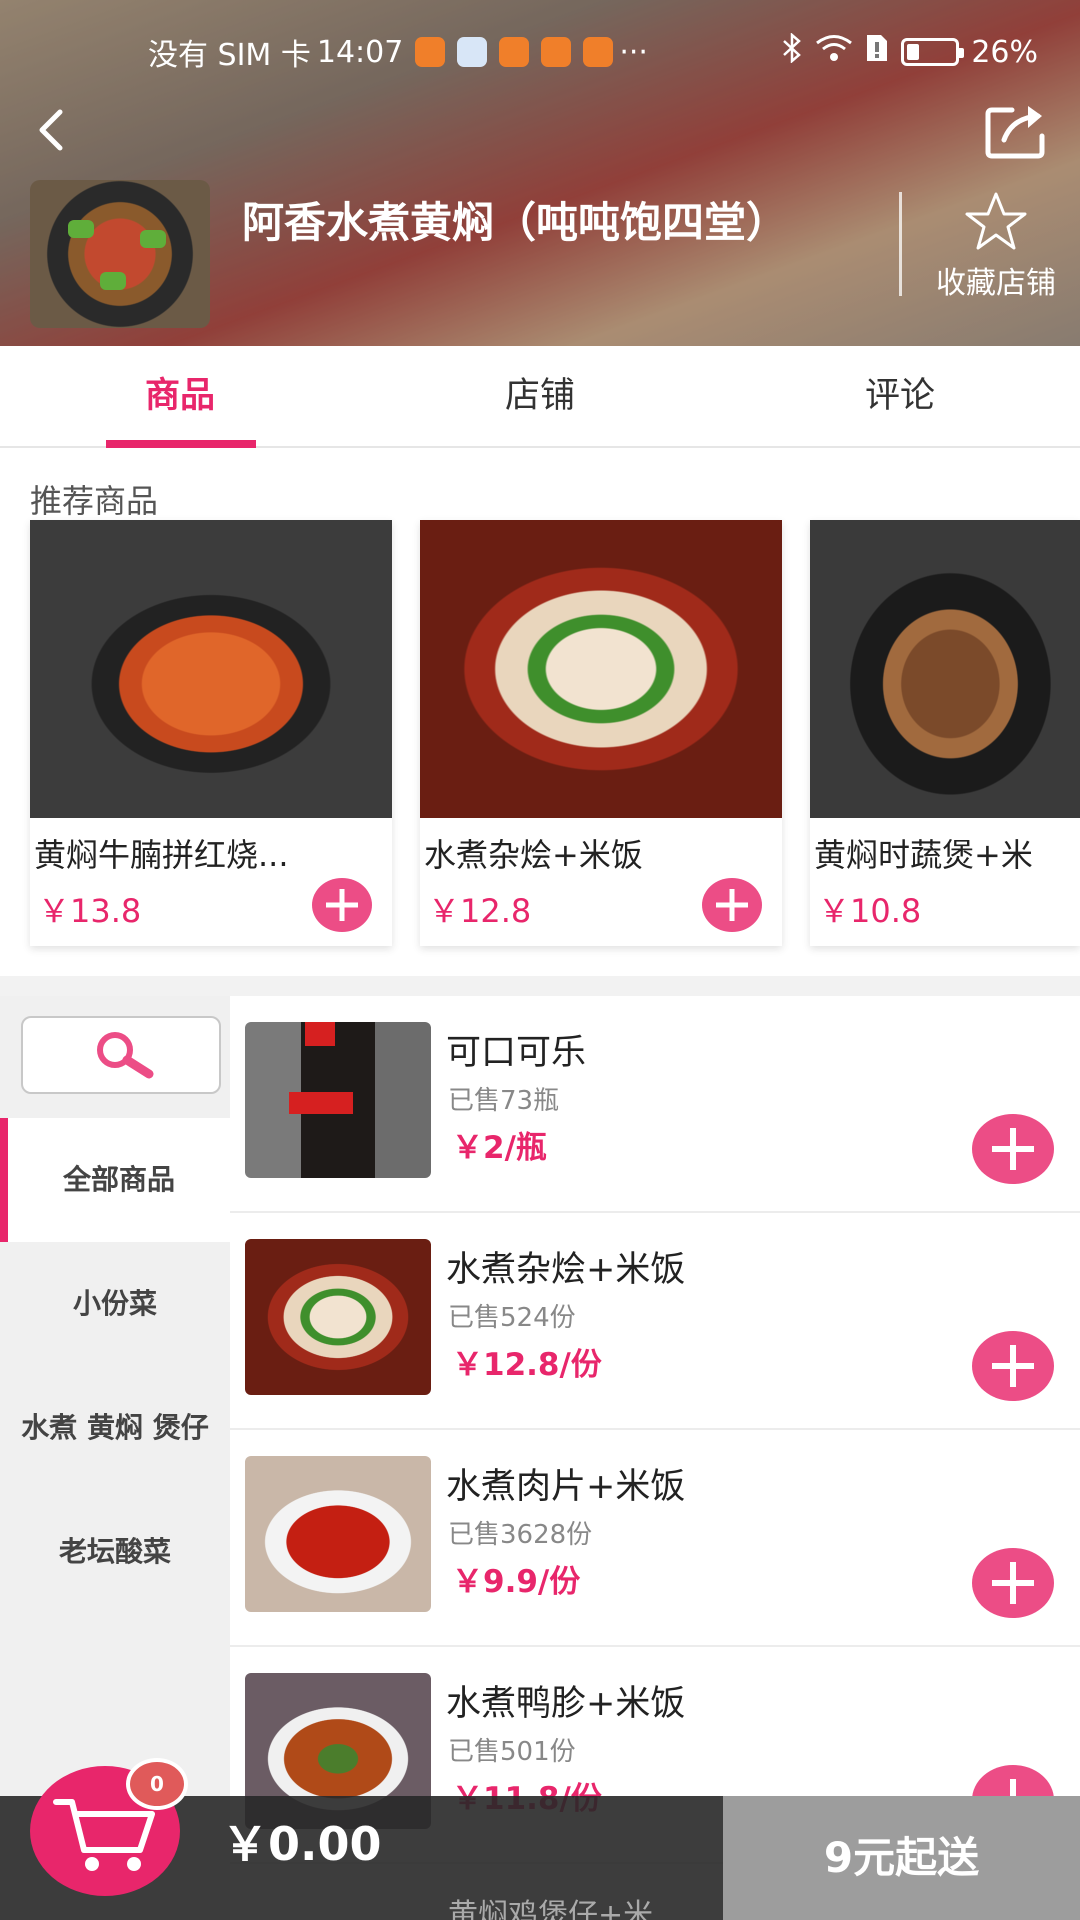 This screenshot has width=1080, height=1920. Describe the element at coordinates (551, 1909) in the screenshot. I see `product-name-peek: 黄焖鸡煲仔+米` at that location.